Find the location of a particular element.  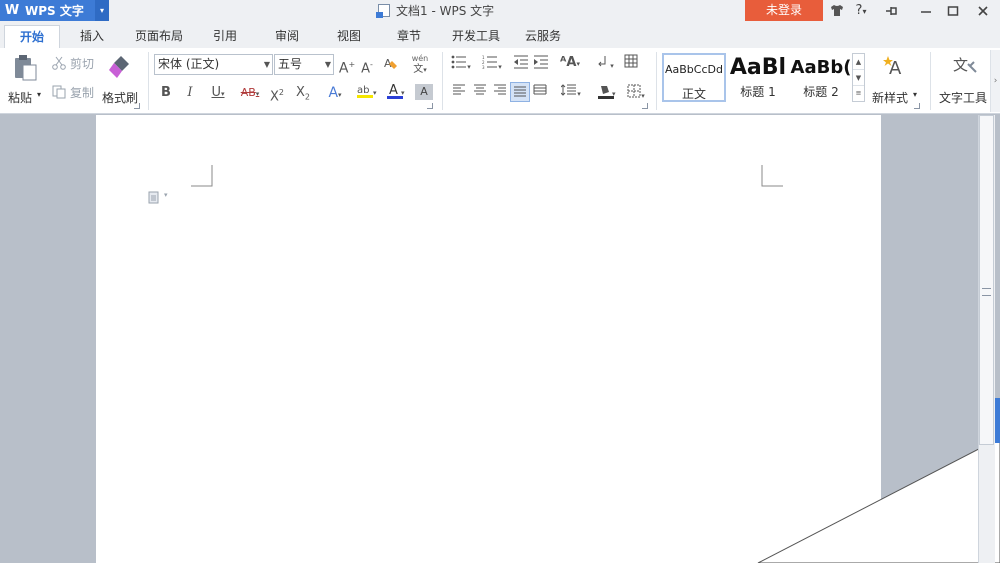

app-menu-button: W WPS 文字 ▾ is located at coordinates (54, 10).